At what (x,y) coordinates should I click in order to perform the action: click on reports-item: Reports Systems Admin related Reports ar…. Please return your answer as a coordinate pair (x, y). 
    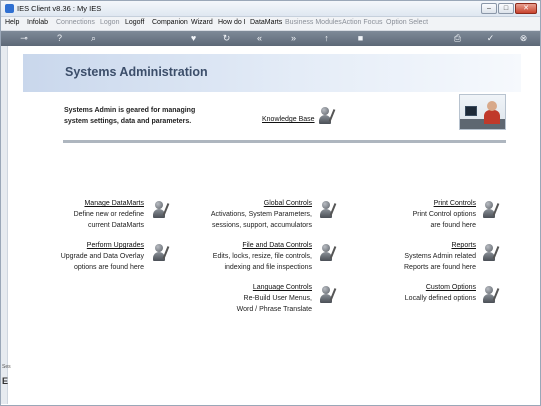
    Looking at the image, I should click on (440, 257).